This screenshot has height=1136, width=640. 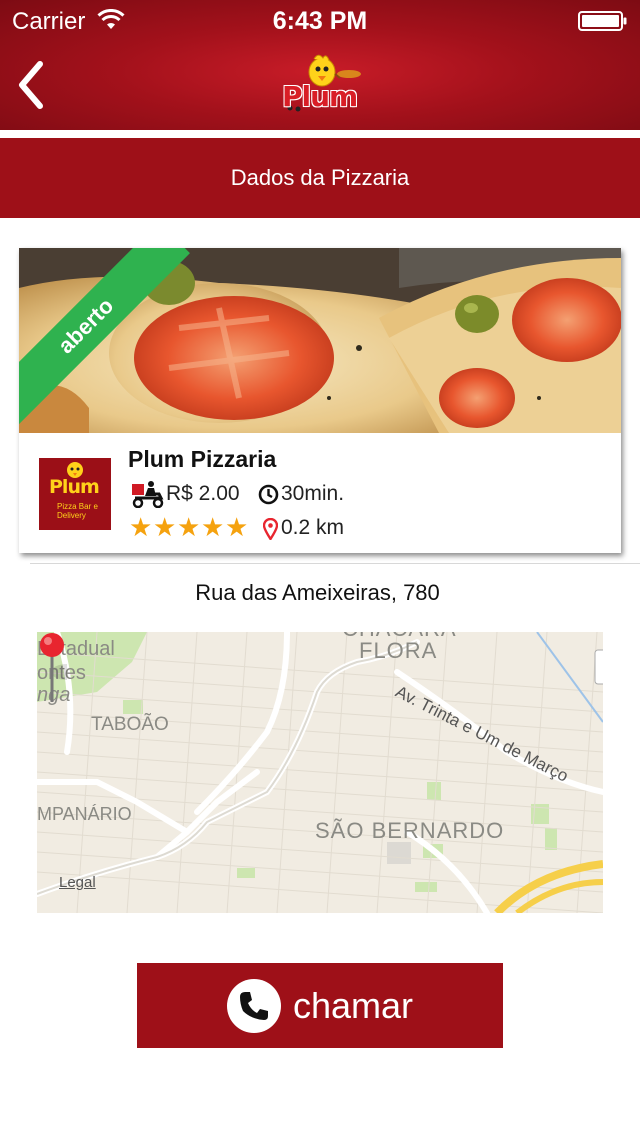 What do you see at coordinates (410, 830) in the screenshot?
I see `map-label-sao-bernardo: SÃO BERNARDO` at bounding box center [410, 830].